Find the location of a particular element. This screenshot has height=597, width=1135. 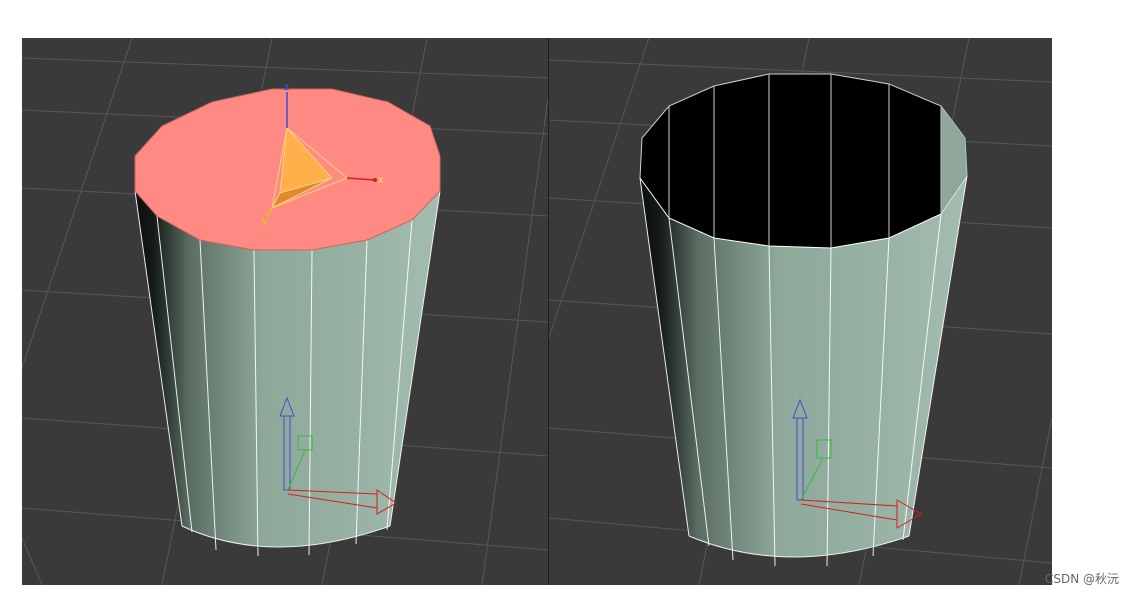

cup-interior is located at coordinates (803, 161).